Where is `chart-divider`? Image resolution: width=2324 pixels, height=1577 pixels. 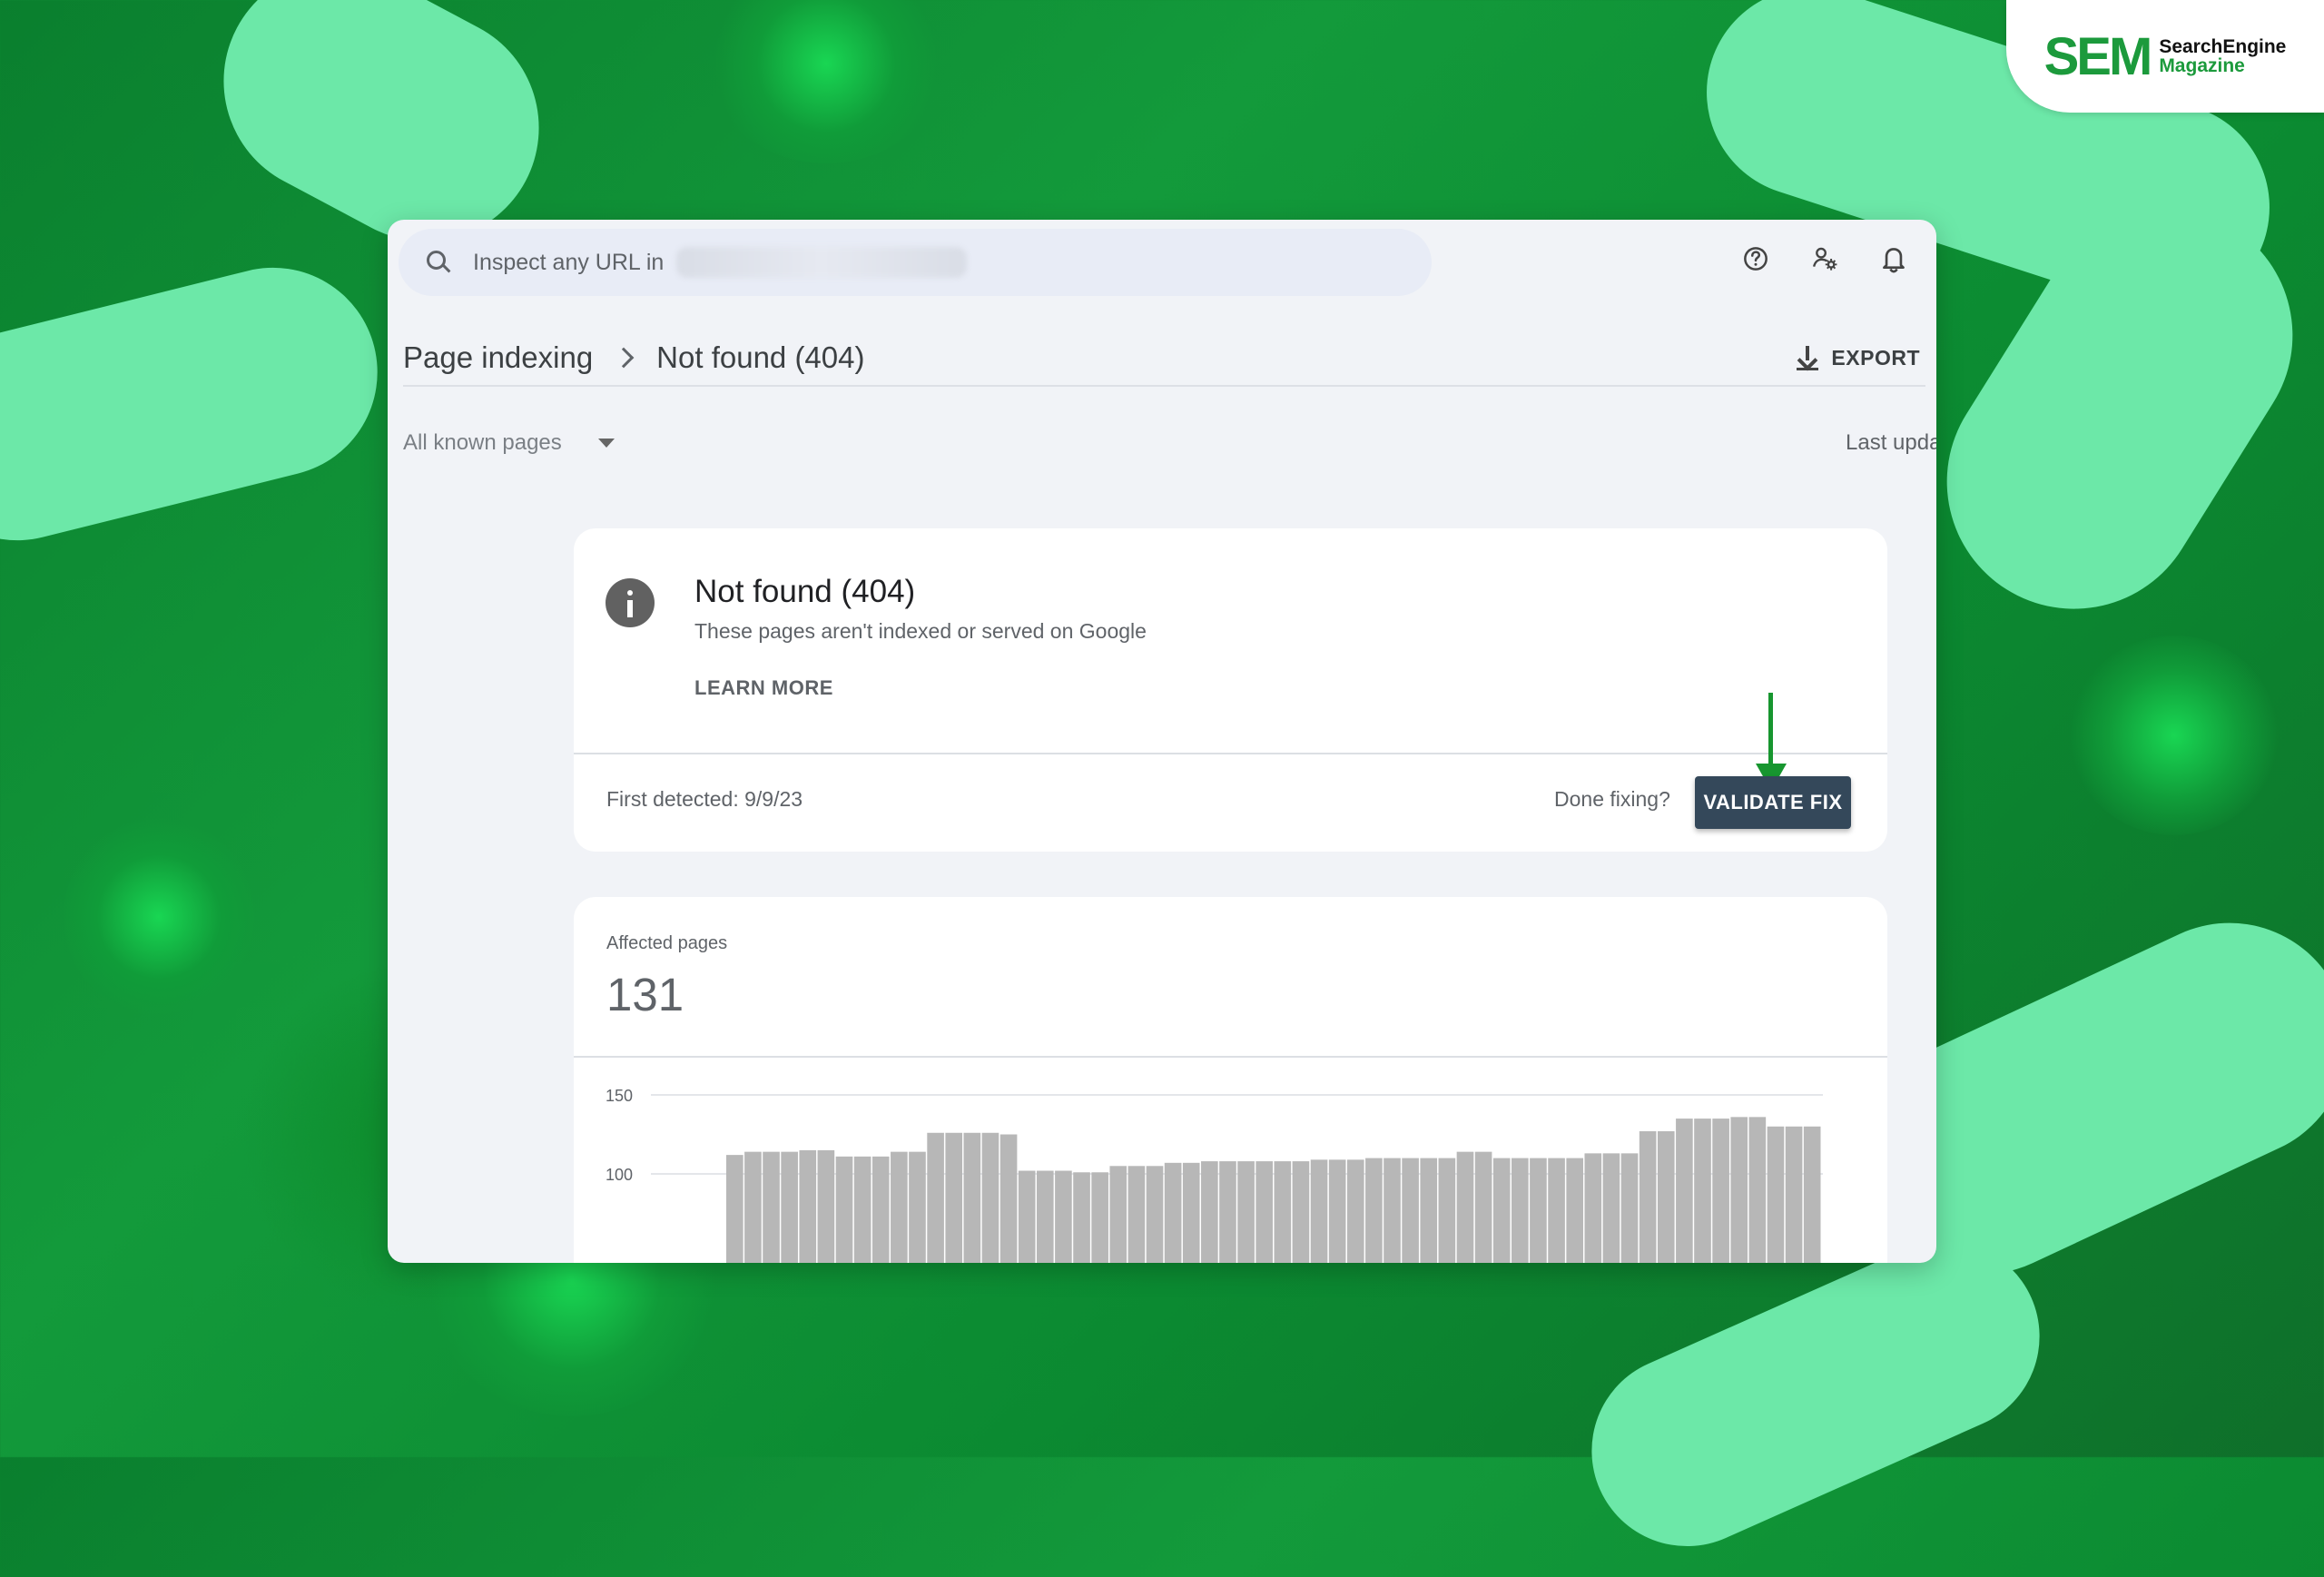 chart-divider is located at coordinates (1230, 1057).